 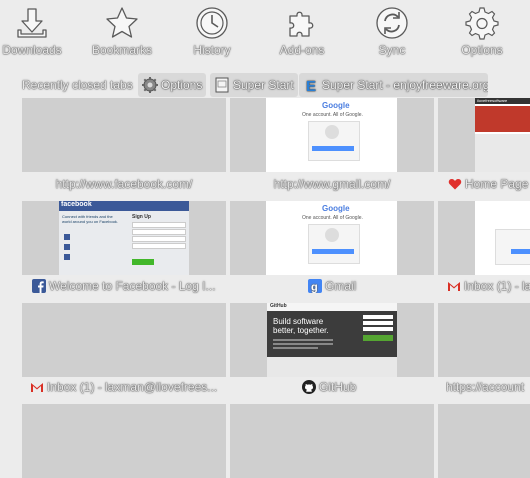 I want to click on thumb-content, so click(x=502, y=153).